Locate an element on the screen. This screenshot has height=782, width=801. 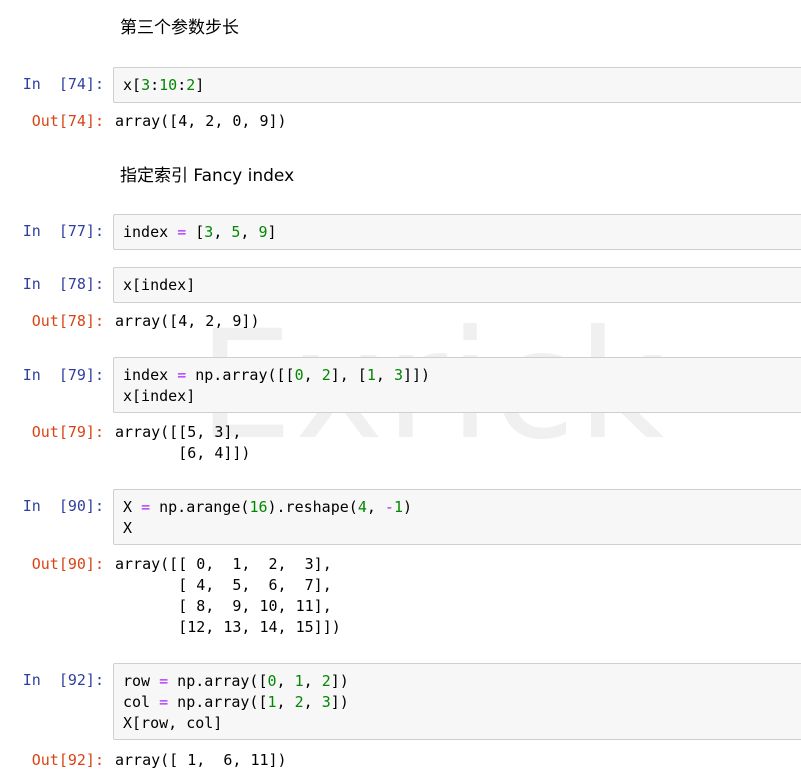
code-text-74: x[3:10:2] is located at coordinates (164, 85).